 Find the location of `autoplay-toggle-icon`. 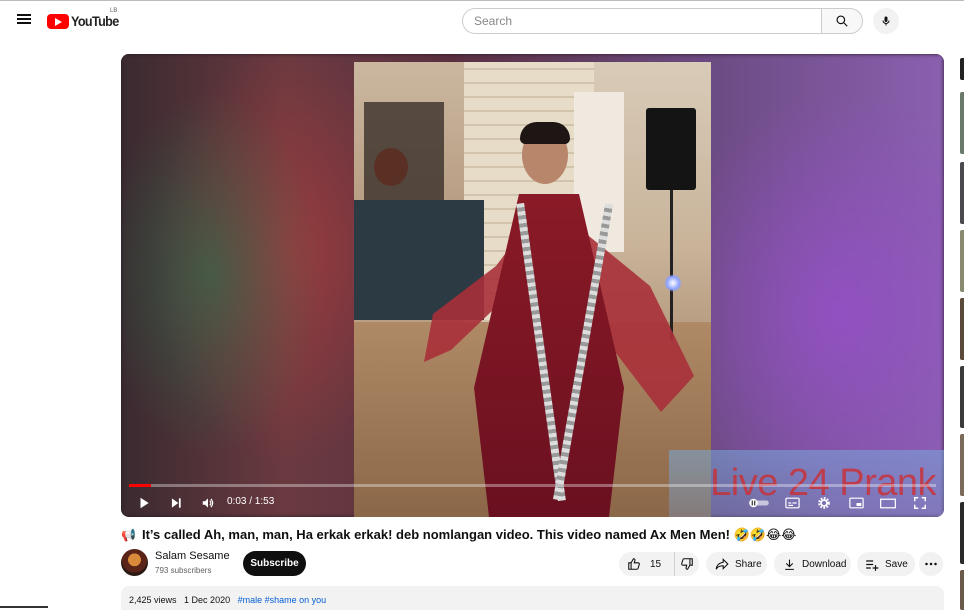

autoplay-toggle-icon is located at coordinates (759, 503).